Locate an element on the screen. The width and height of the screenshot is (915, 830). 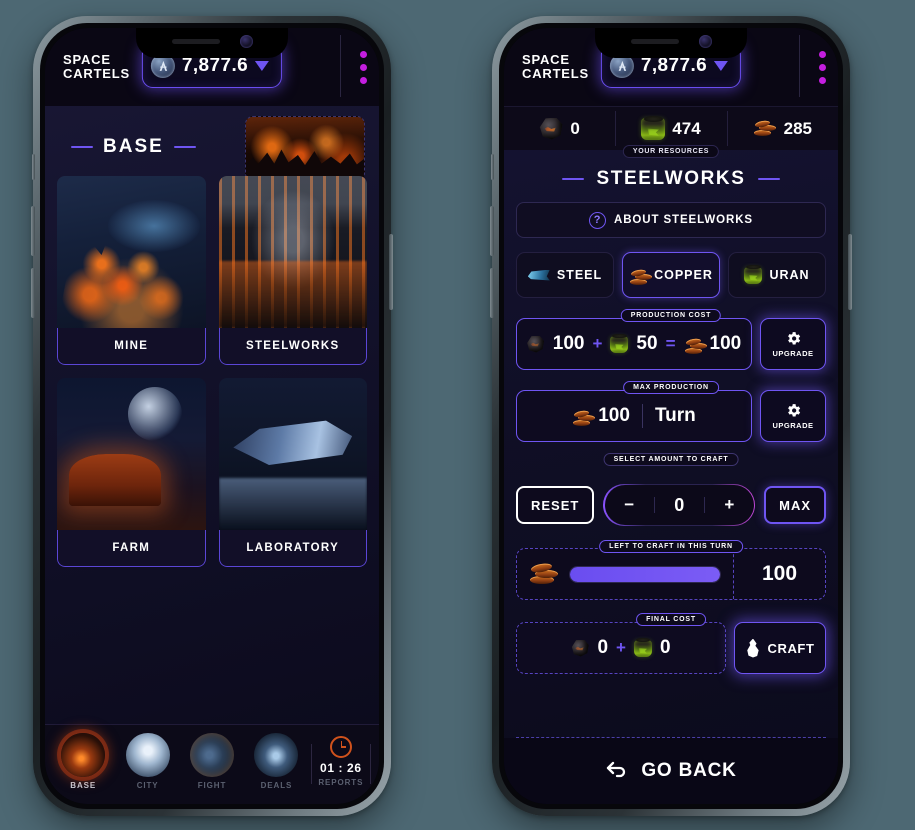
city-orb-icon is located at coordinates (147, 755).